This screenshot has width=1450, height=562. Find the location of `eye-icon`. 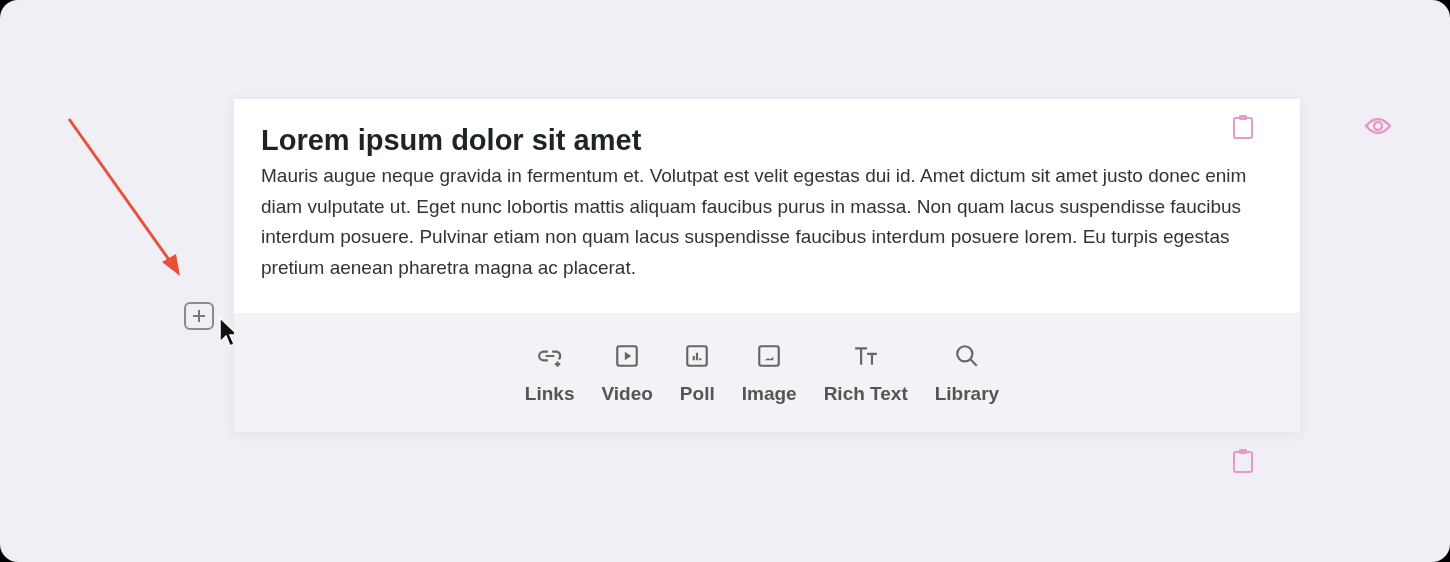

eye-icon is located at coordinates (1378, 126).